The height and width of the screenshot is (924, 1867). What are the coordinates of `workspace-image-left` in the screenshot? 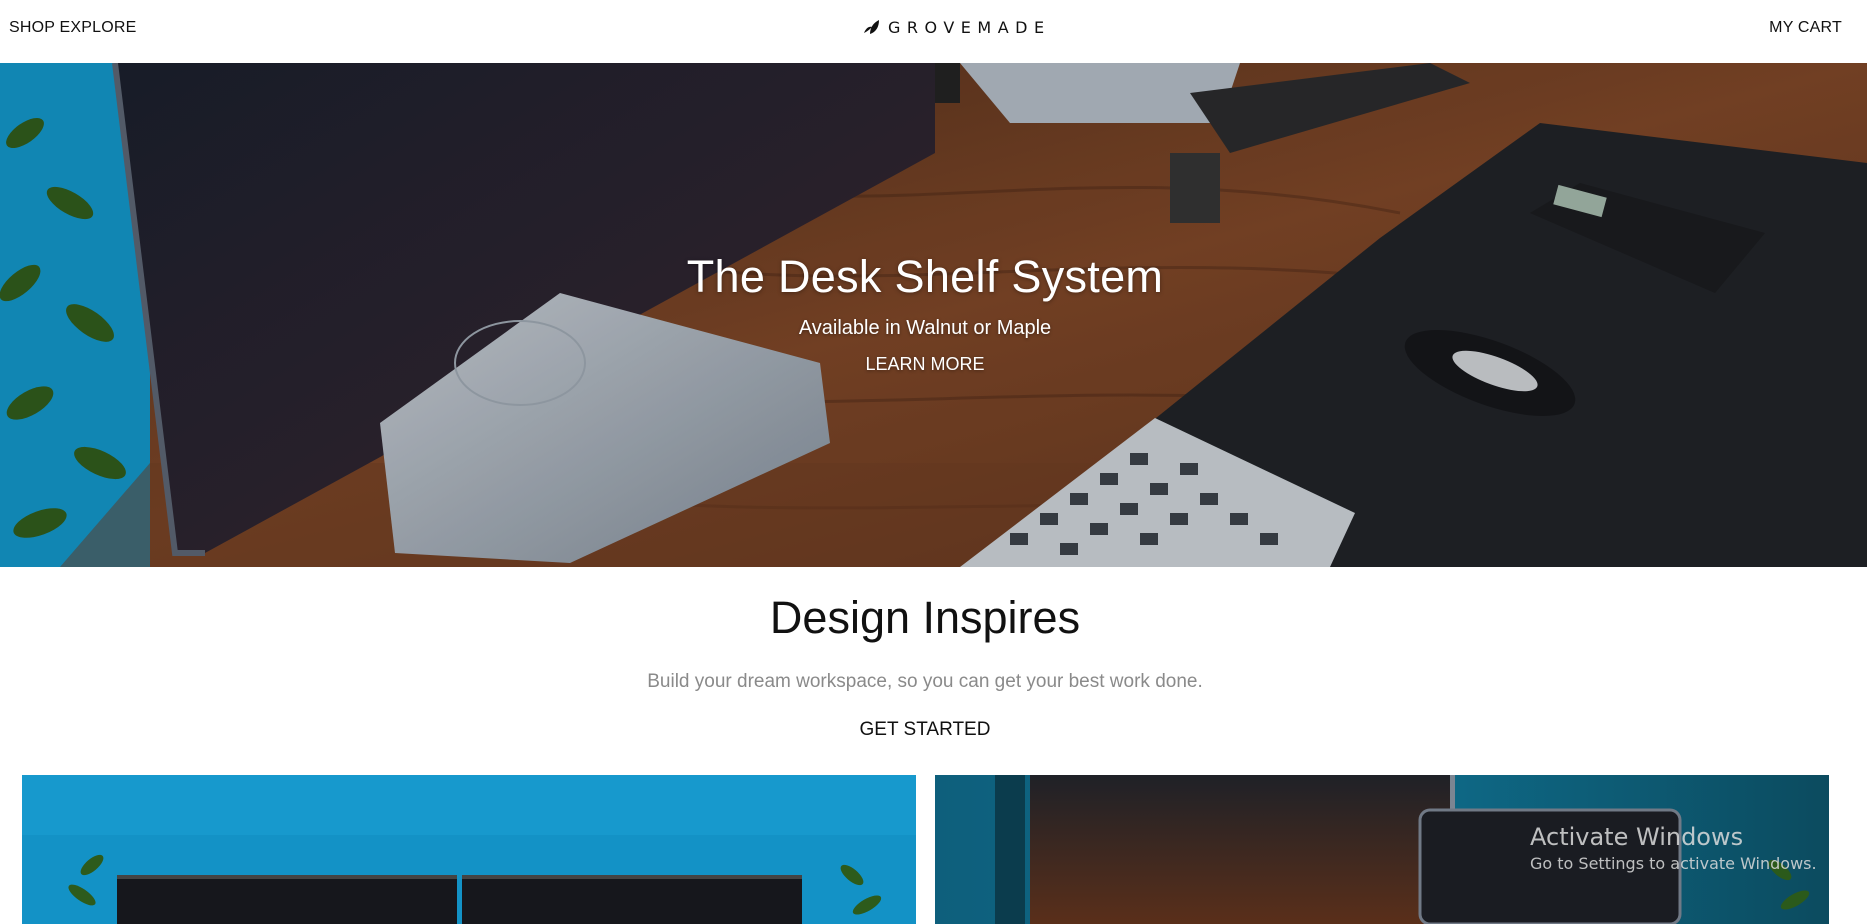 It's located at (469, 849).